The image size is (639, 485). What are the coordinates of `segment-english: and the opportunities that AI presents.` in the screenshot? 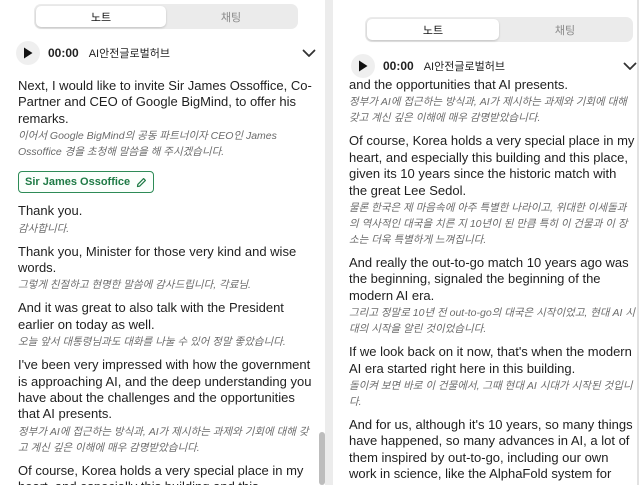 It's located at (458, 84).